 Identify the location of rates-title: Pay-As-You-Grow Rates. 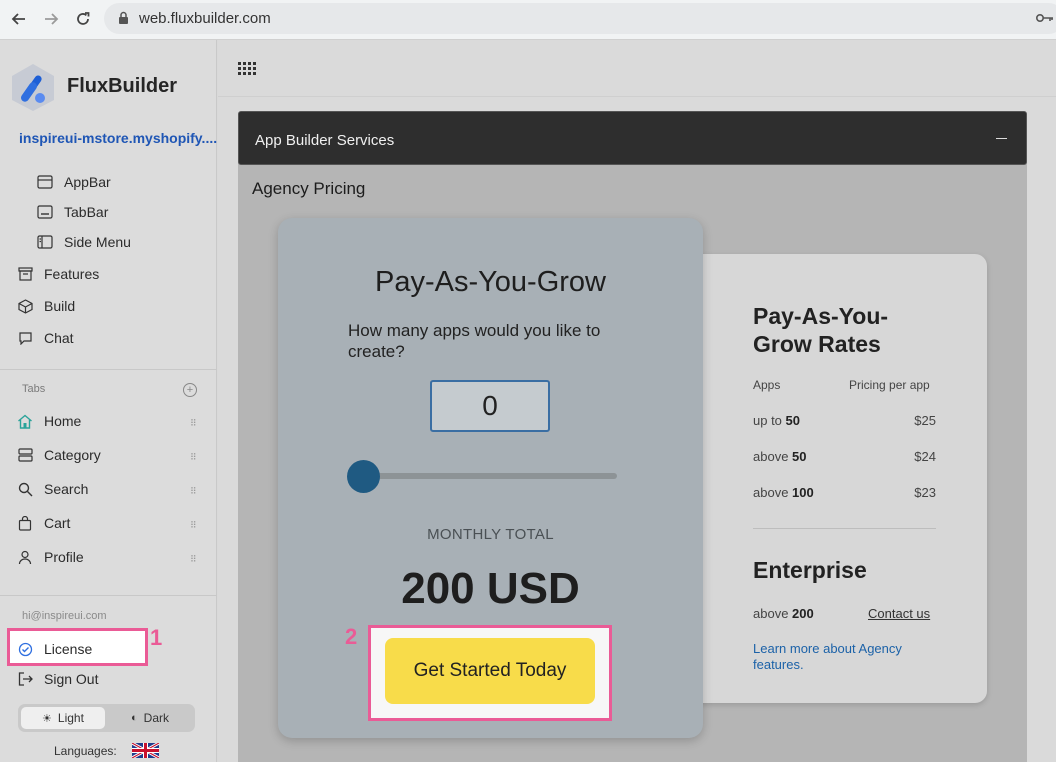
(821, 330).